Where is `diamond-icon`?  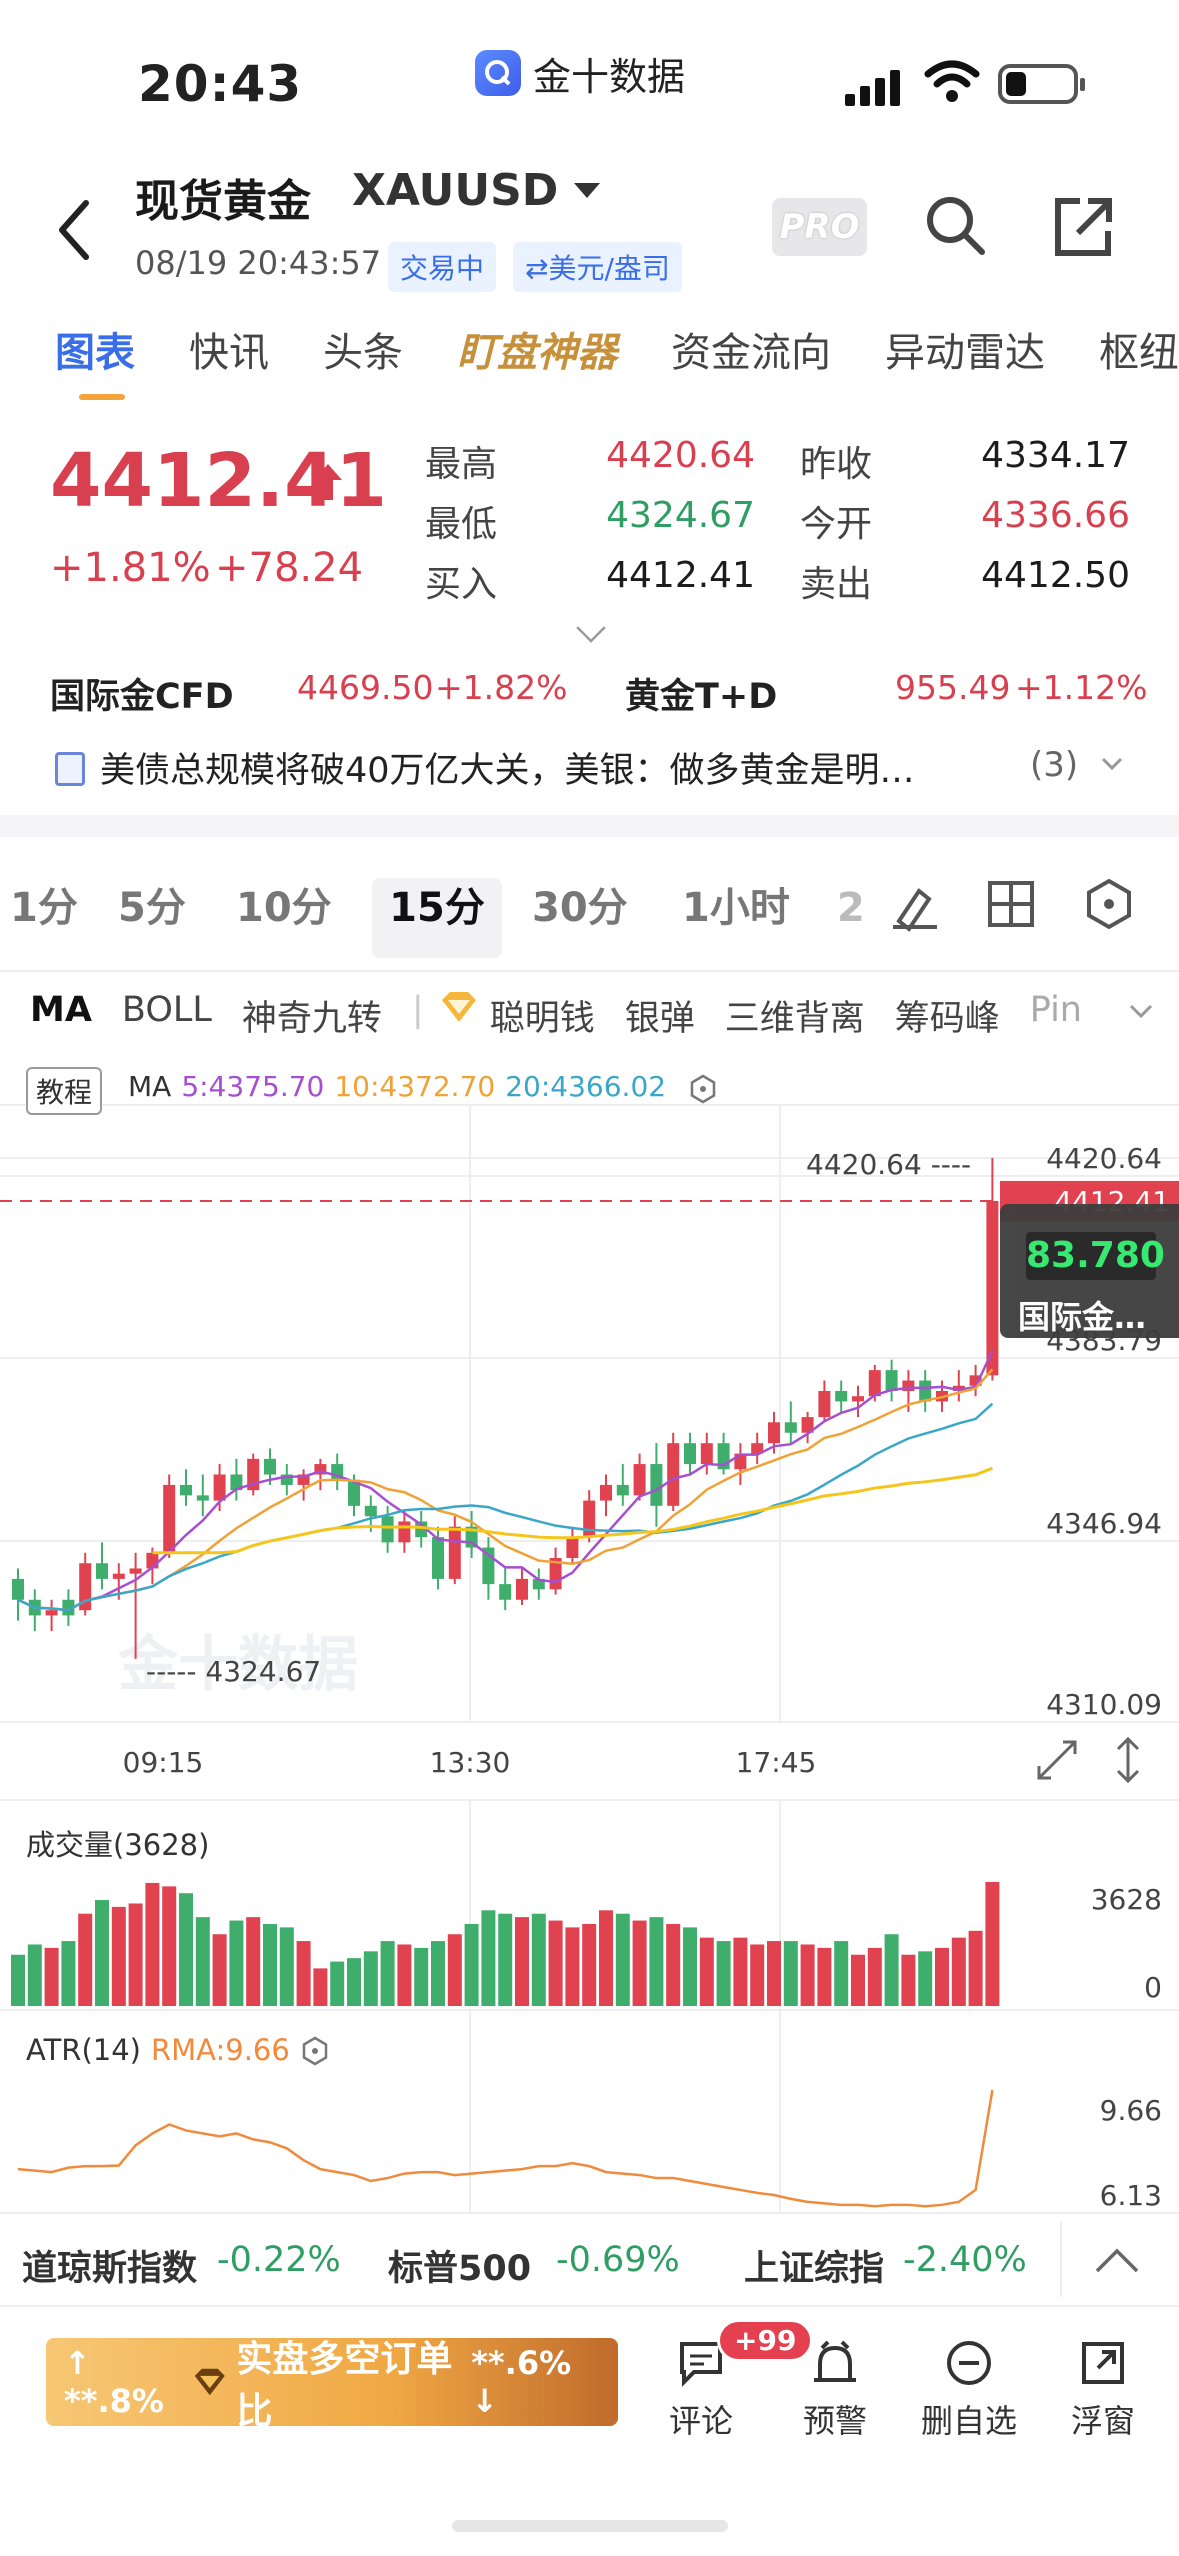
diamond-icon is located at coordinates (459, 1015).